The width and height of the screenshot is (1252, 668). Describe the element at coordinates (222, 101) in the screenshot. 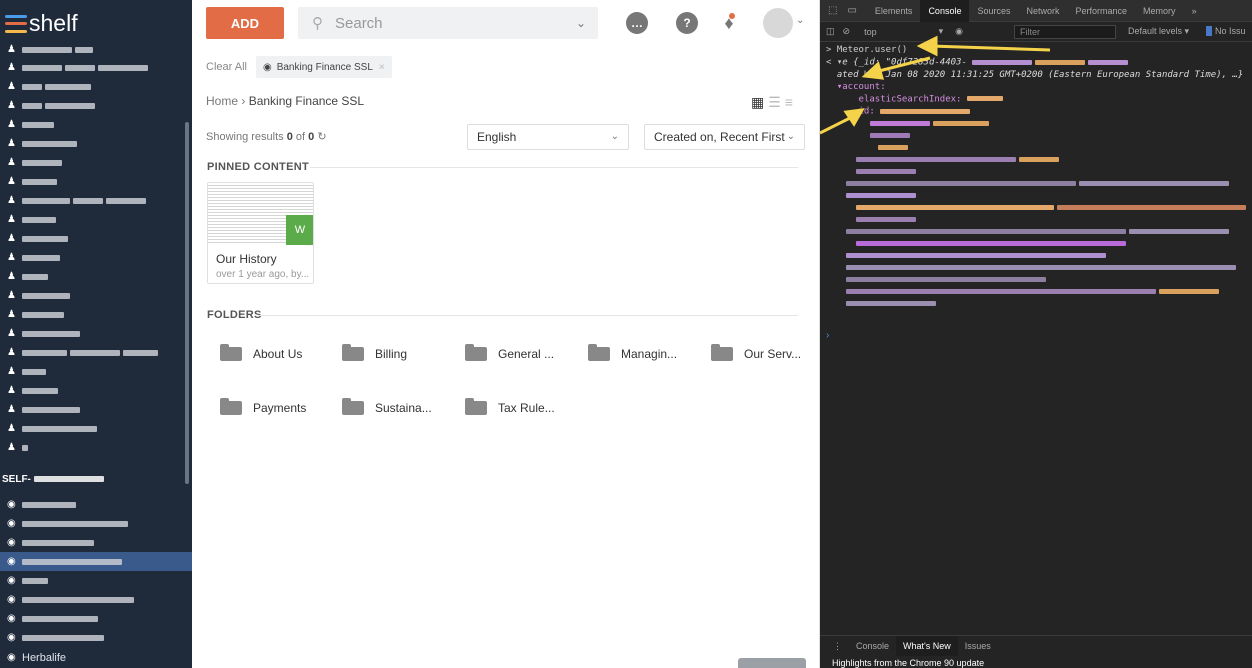

I see `breadcrumb-home: Home` at that location.